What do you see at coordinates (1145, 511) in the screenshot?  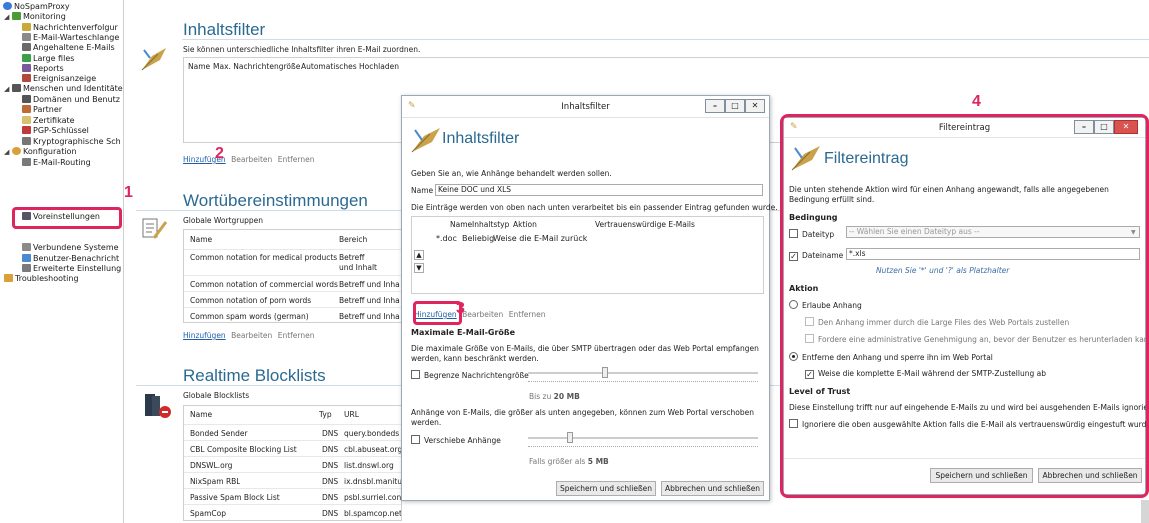 I see `scrollbar` at bounding box center [1145, 511].